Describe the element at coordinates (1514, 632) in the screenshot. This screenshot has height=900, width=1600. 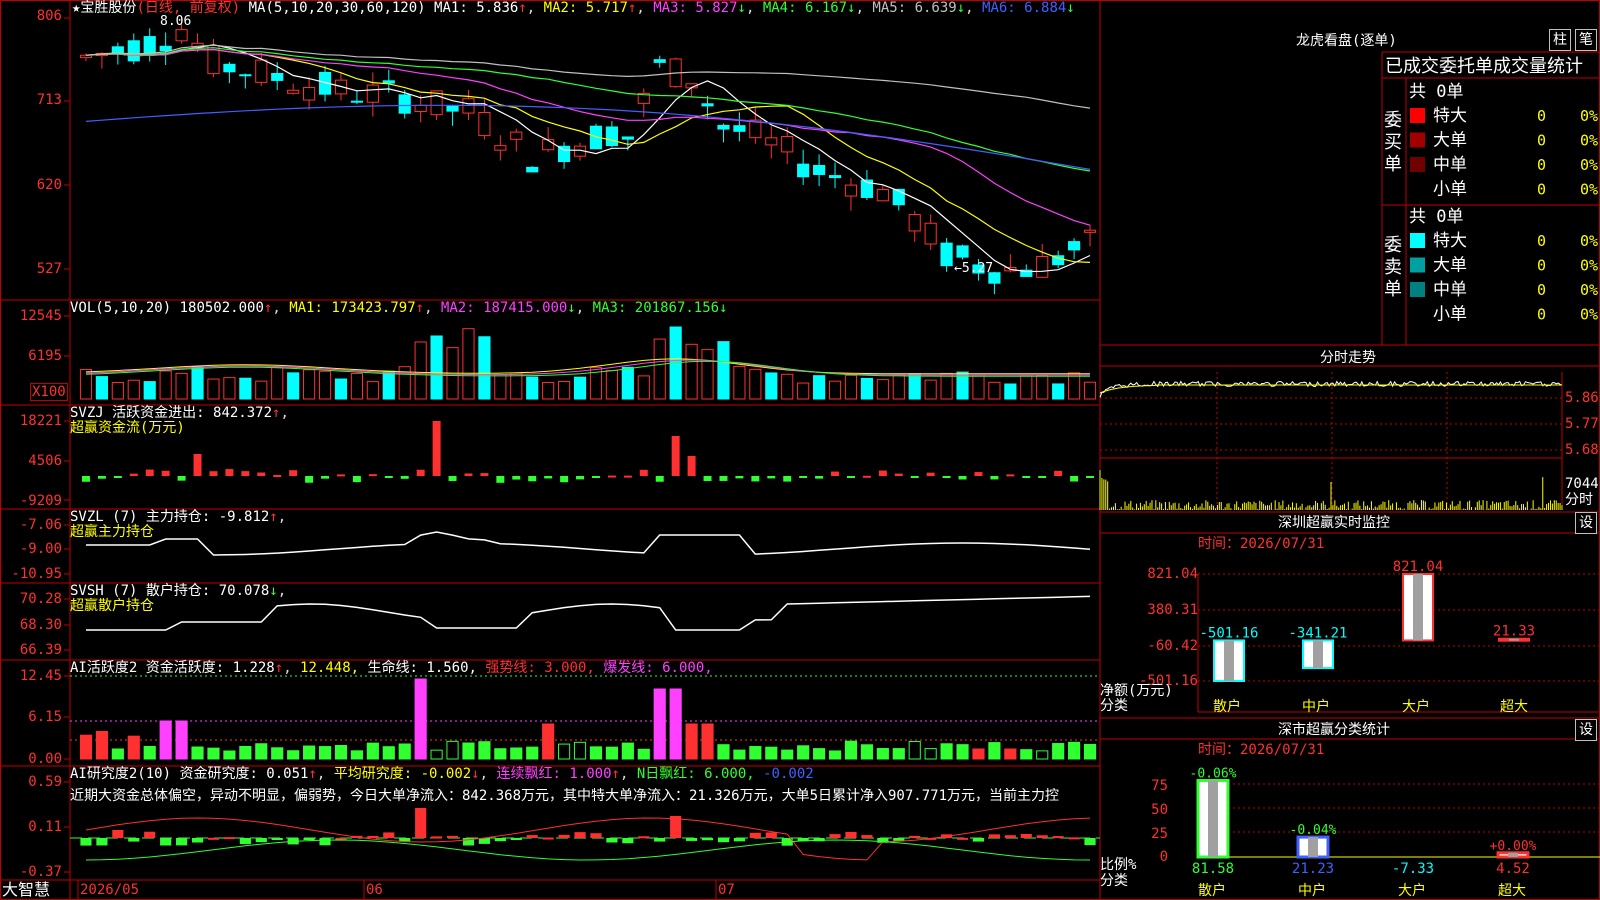
I see `monitor-value-3: 21.33` at that location.